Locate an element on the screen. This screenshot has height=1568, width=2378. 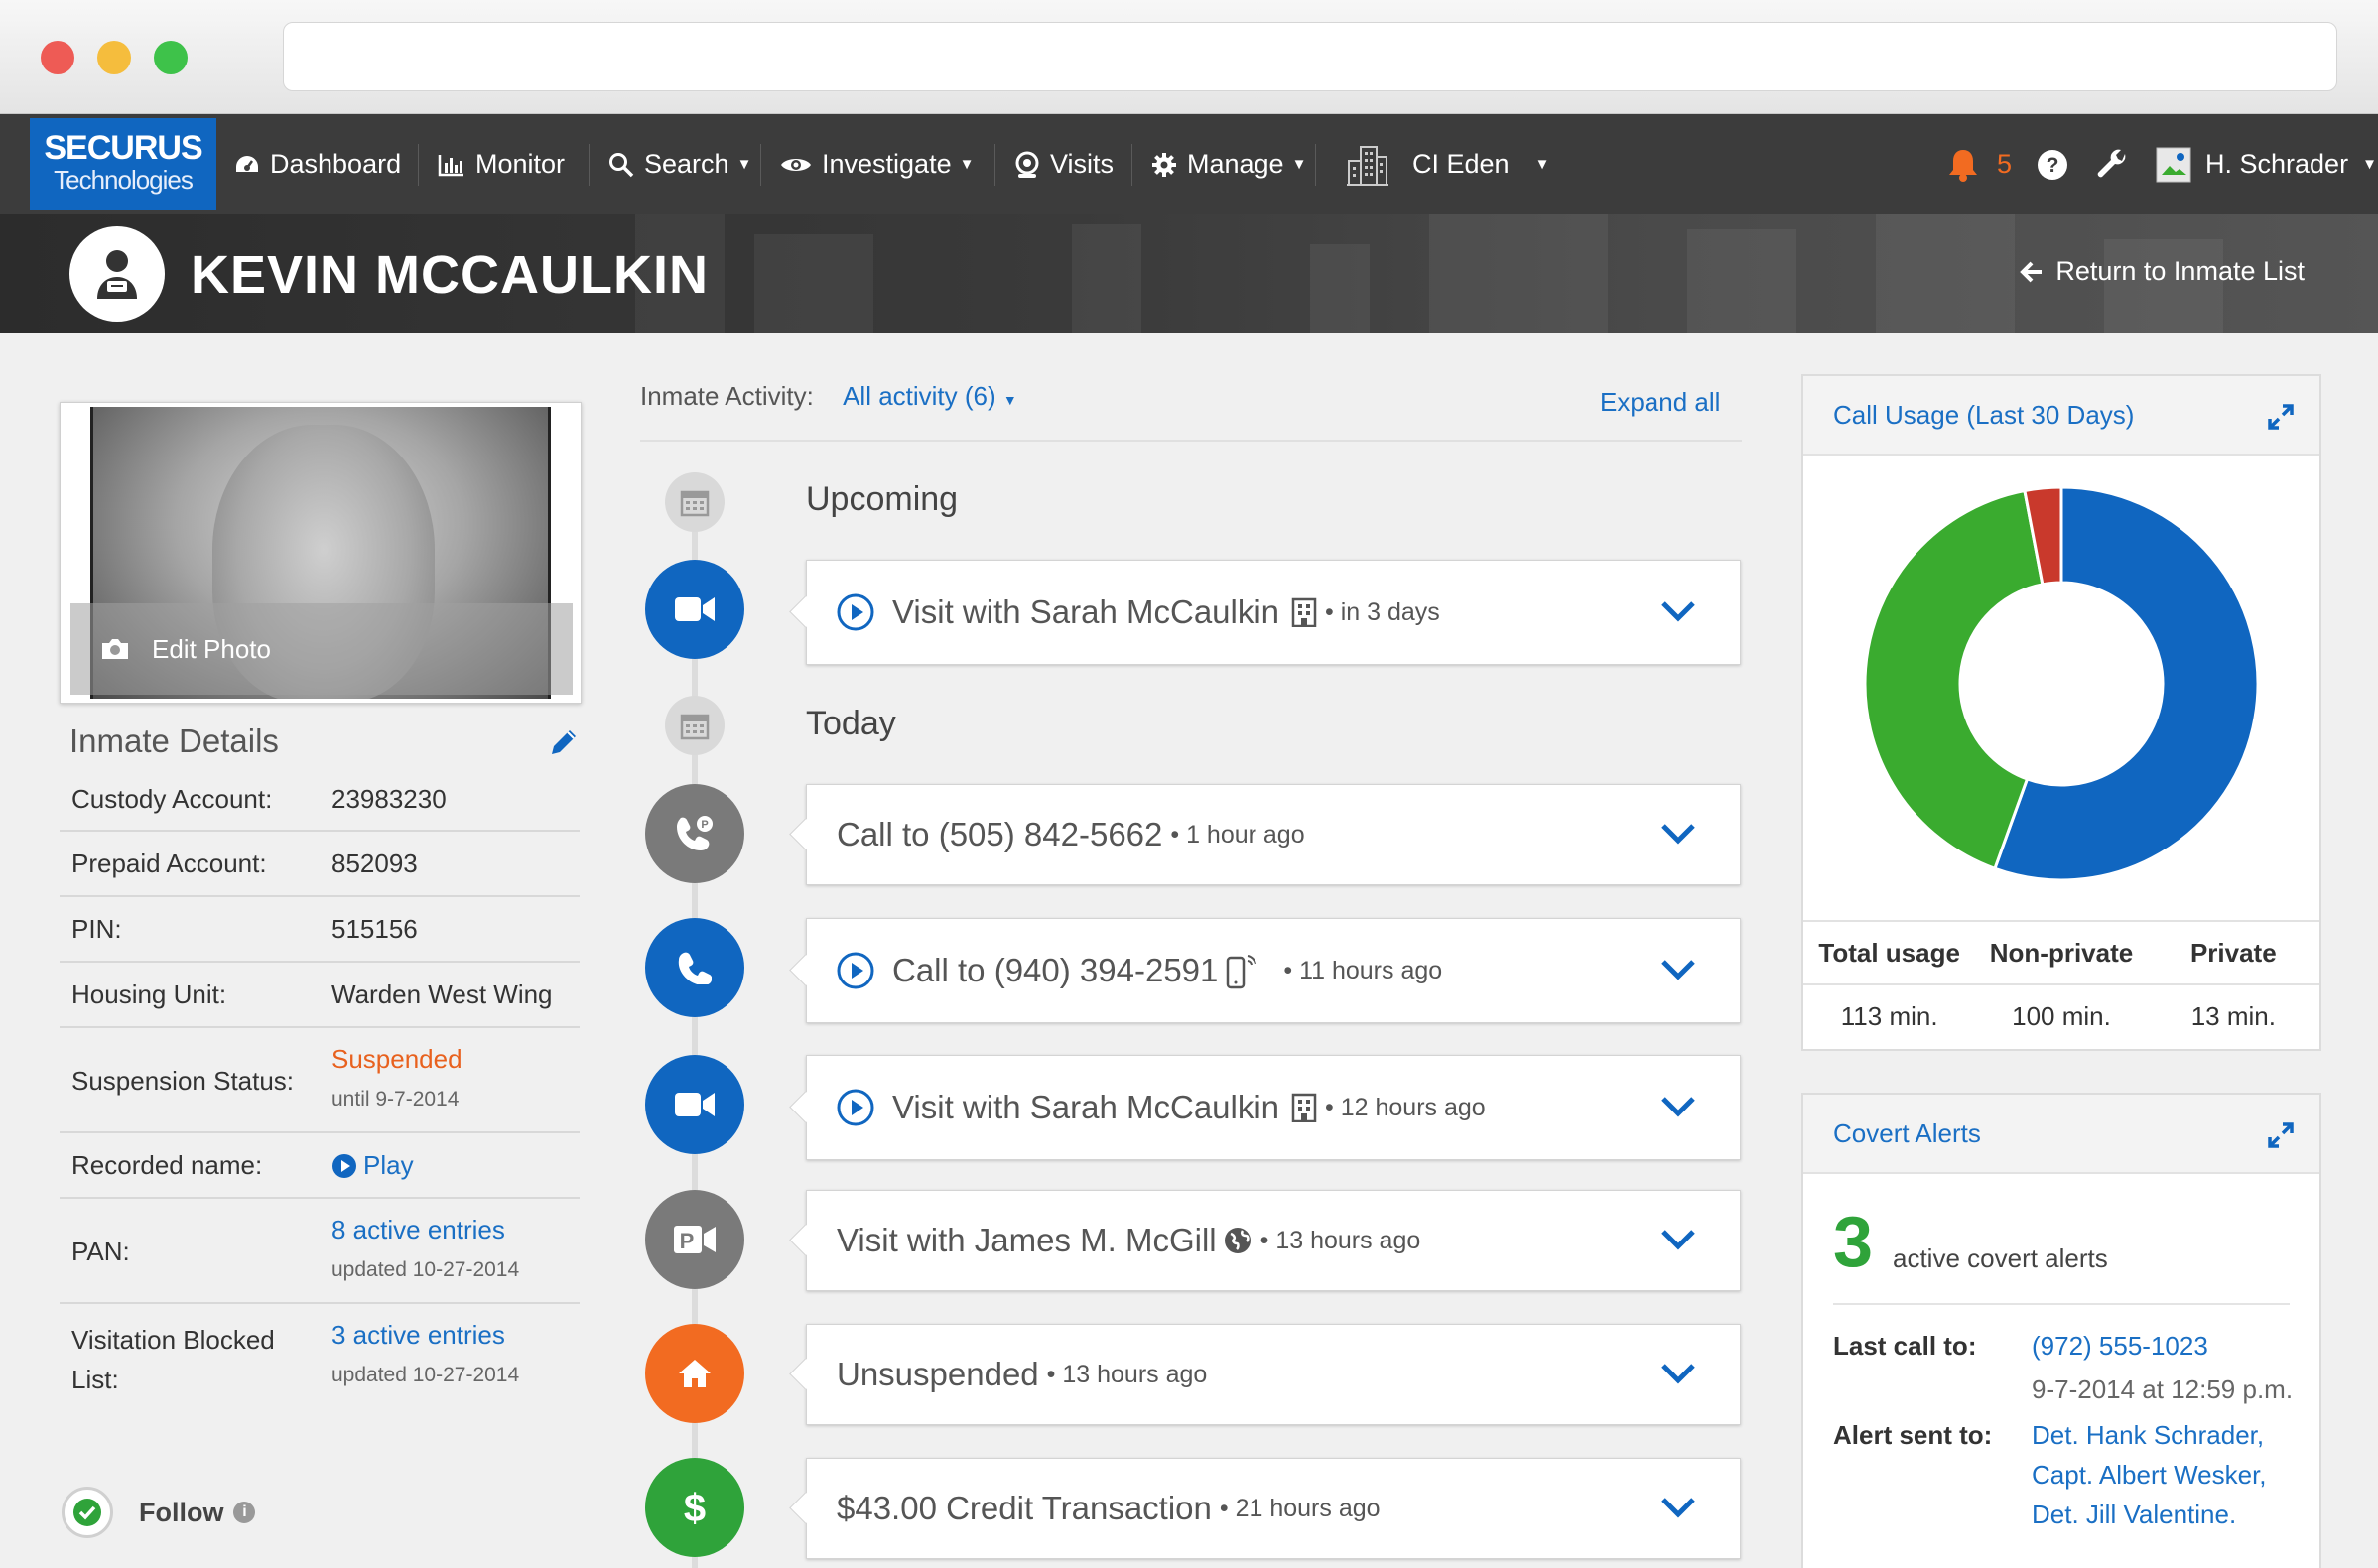
alert-recipient-link: Capt. Albert Wesker, is located at coordinates (2150, 1475).